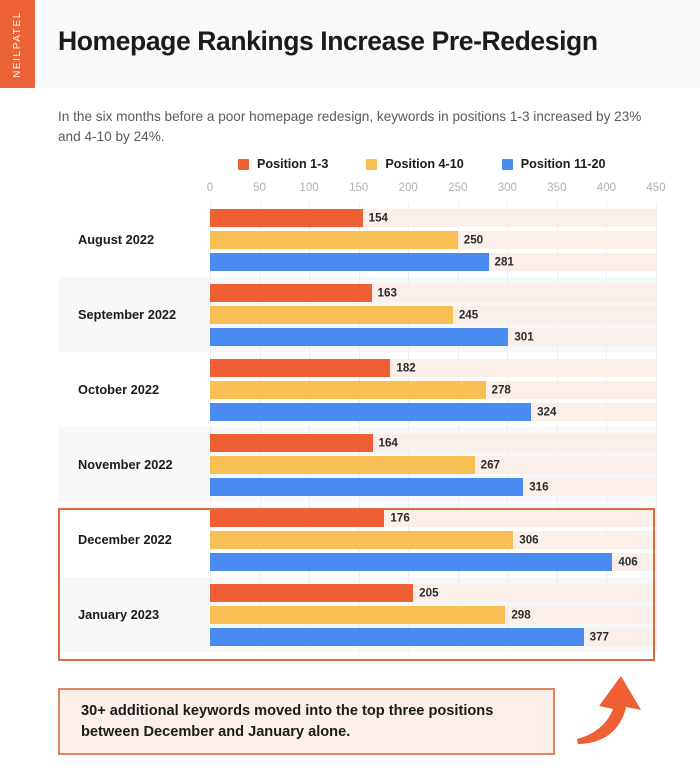 The height and width of the screenshot is (778, 700). I want to click on page-title: Homepage Rankings Increase Pre-Redesign, so click(328, 41).